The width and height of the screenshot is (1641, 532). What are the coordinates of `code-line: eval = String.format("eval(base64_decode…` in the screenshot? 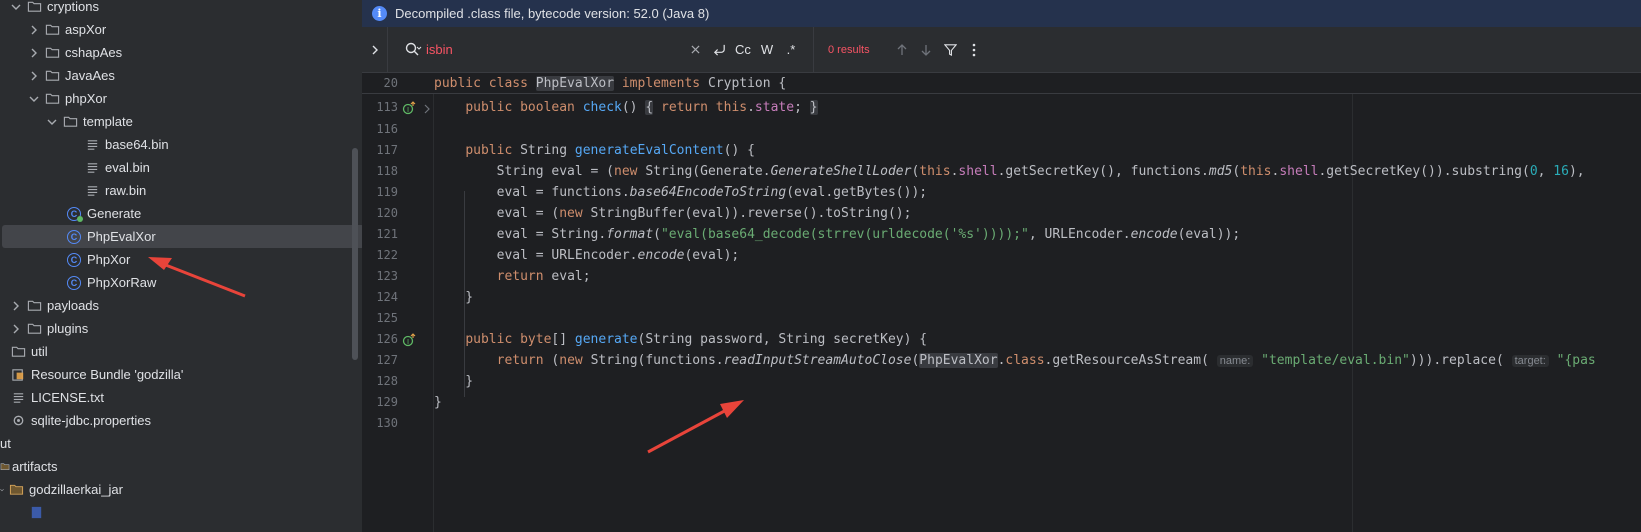 It's located at (837, 234).